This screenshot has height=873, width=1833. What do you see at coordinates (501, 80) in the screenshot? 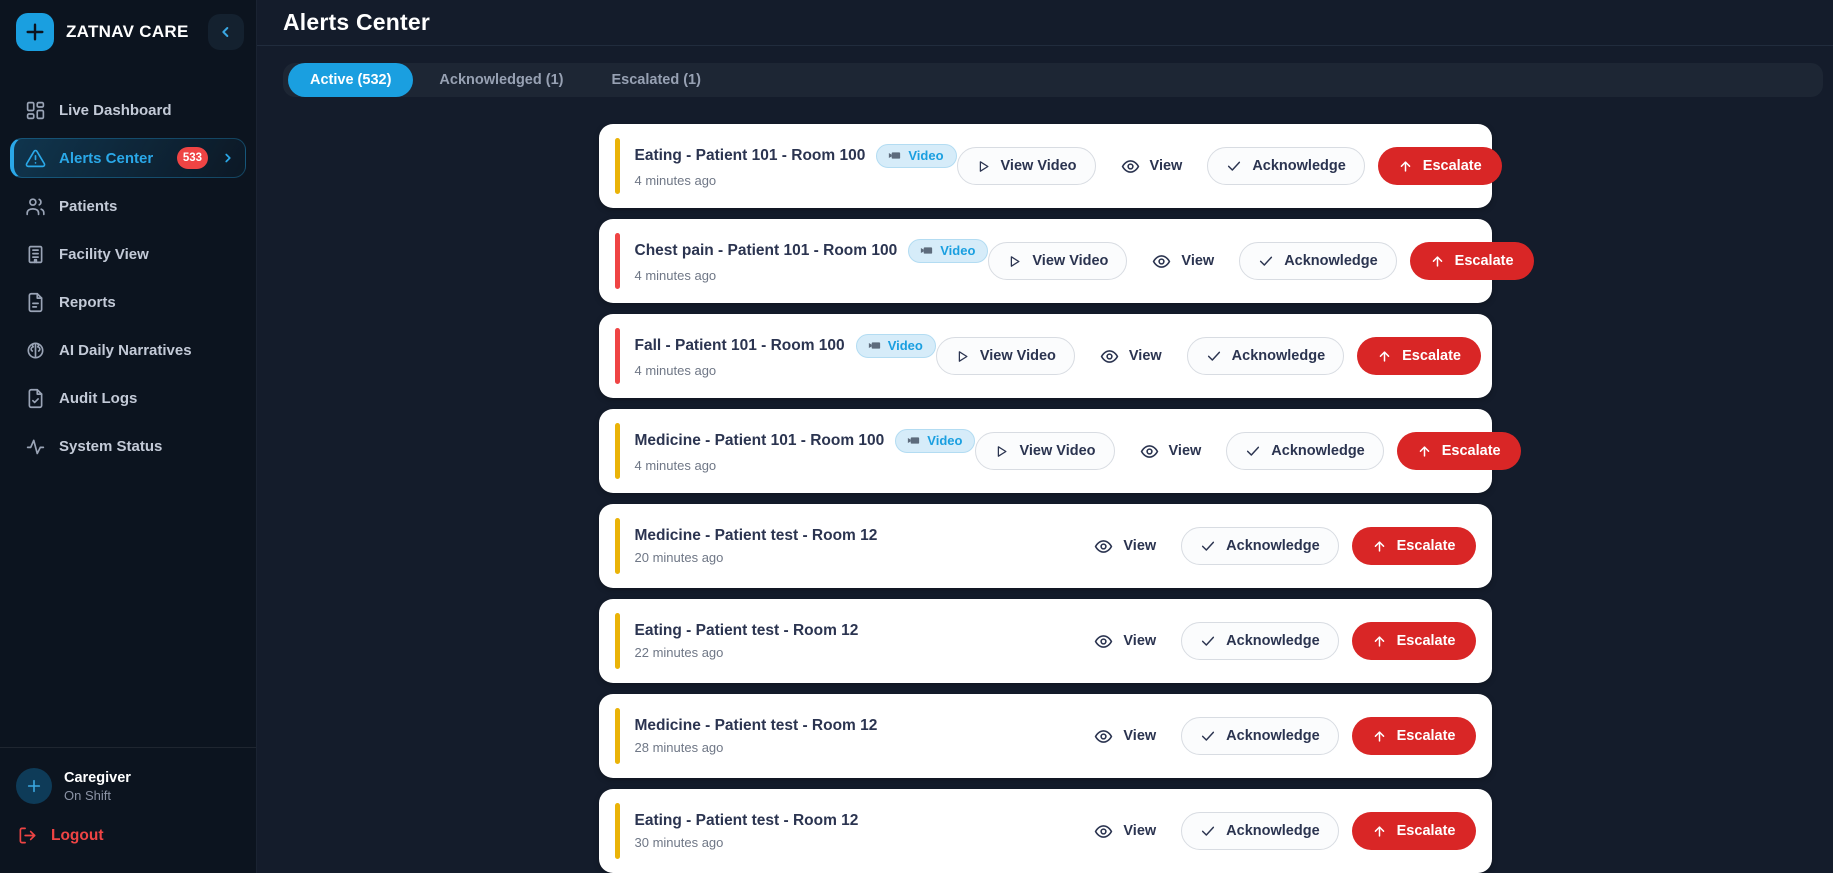
I see `tab-acknowledged: Acknowledged (1)` at bounding box center [501, 80].